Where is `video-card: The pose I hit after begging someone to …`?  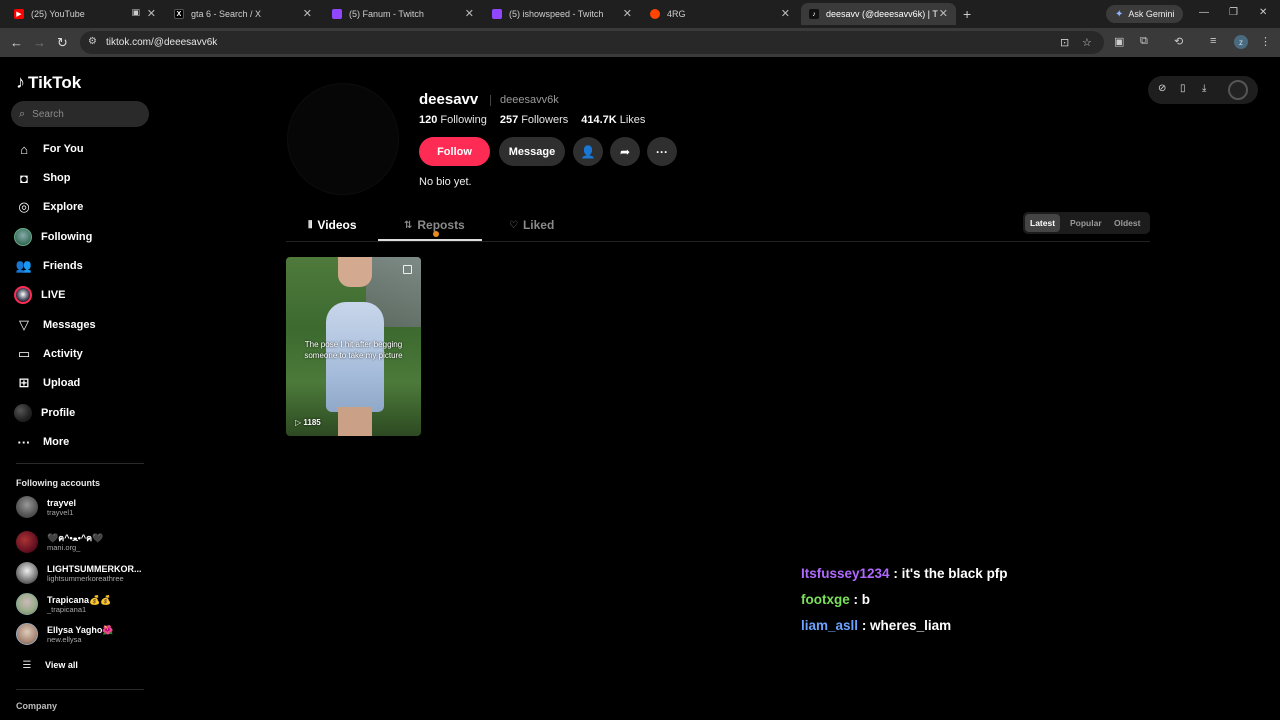 video-card: The pose I hit after begging someone to … is located at coordinates (353, 346).